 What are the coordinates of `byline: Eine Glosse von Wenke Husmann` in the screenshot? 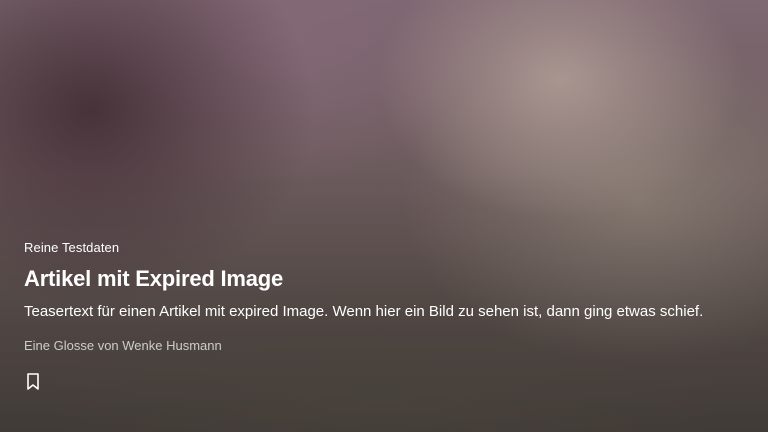 It's located at (123, 345).